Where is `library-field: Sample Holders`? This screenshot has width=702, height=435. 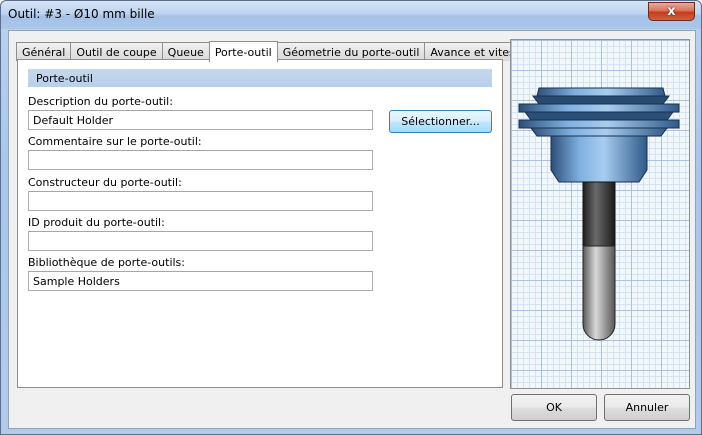 library-field: Sample Holders is located at coordinates (200, 281).